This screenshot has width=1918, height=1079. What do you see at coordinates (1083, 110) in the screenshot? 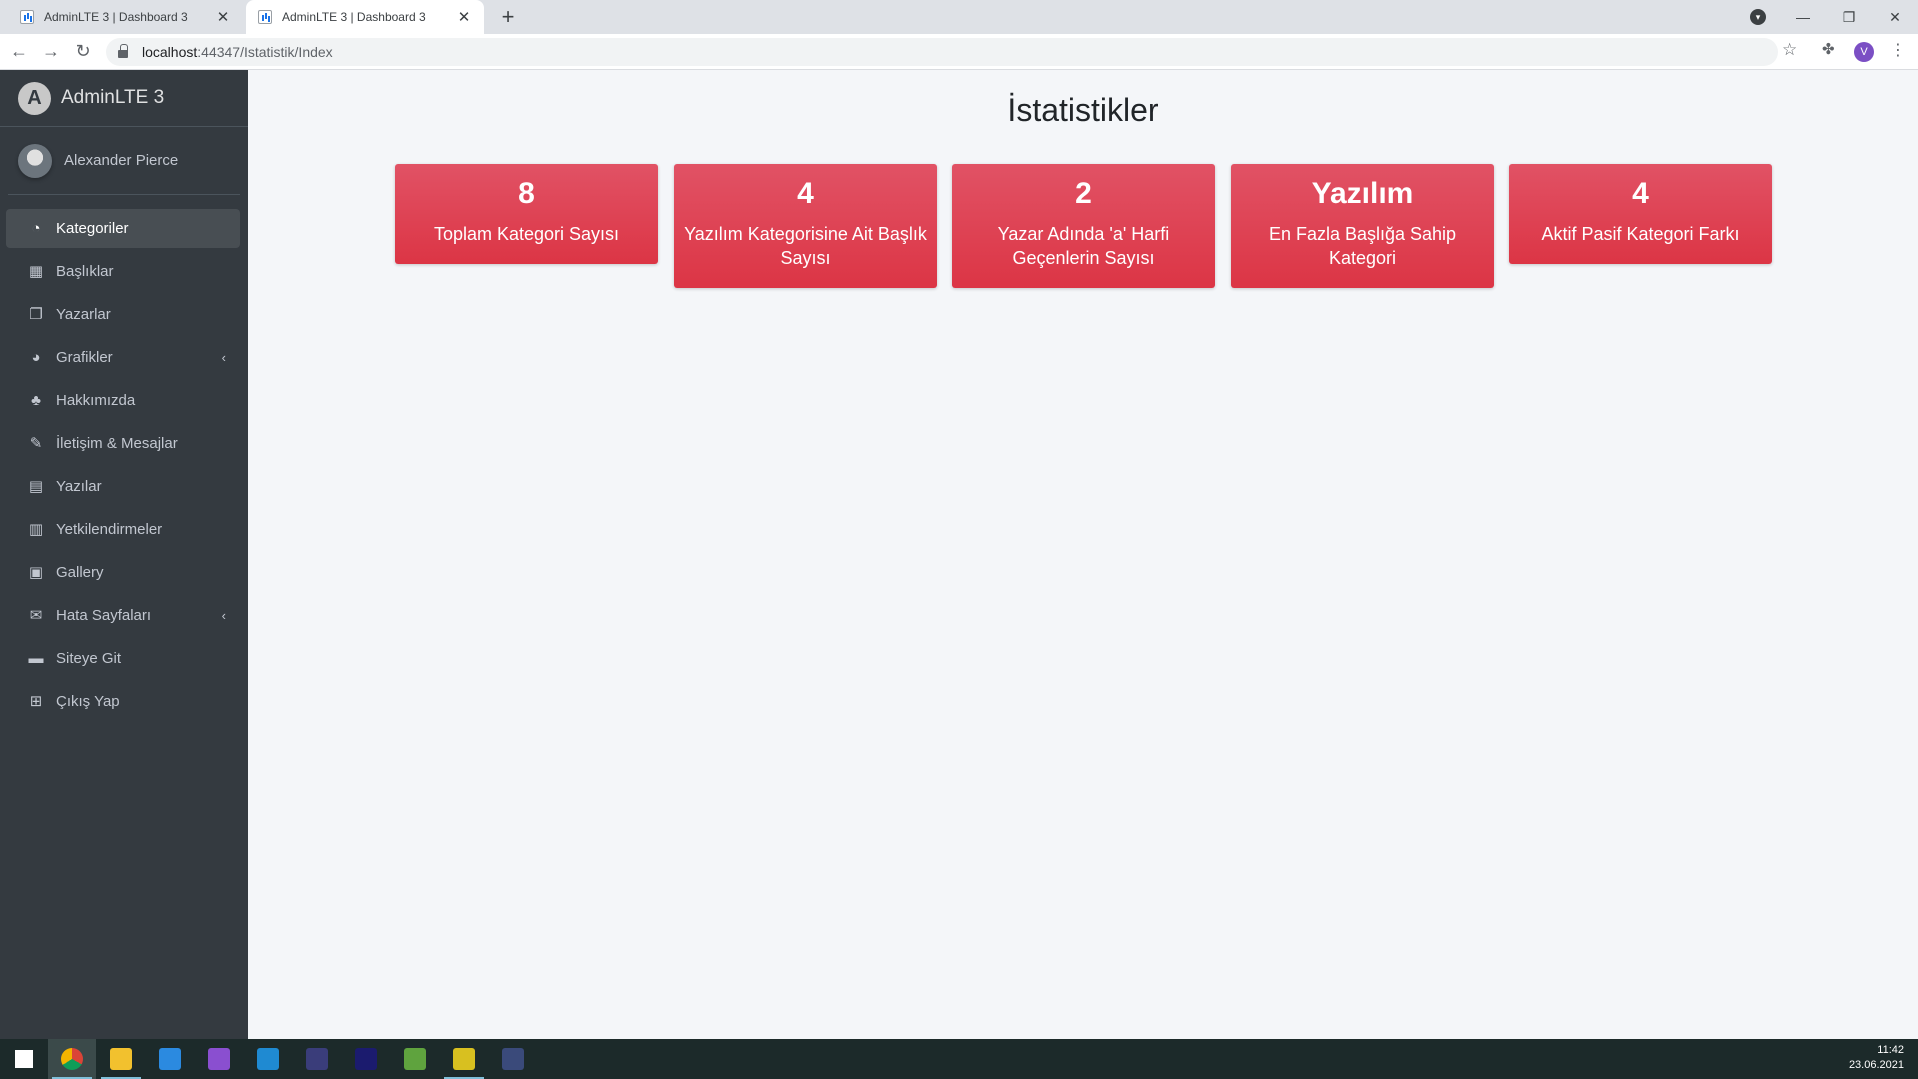
I see `page-title: İstatistikler` at bounding box center [1083, 110].